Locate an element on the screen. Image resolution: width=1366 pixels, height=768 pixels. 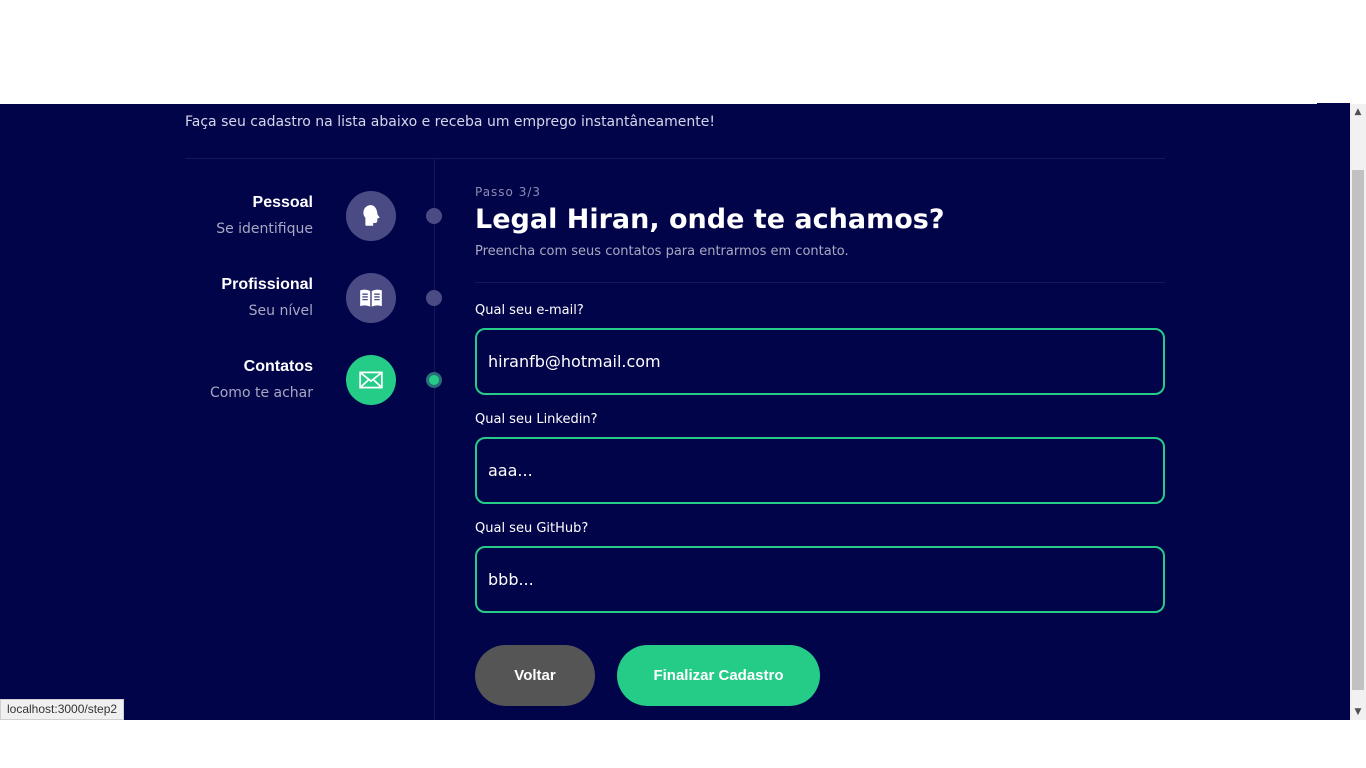
vertical-scrollbar: ▲ ▼ is located at coordinates (1358, 412).